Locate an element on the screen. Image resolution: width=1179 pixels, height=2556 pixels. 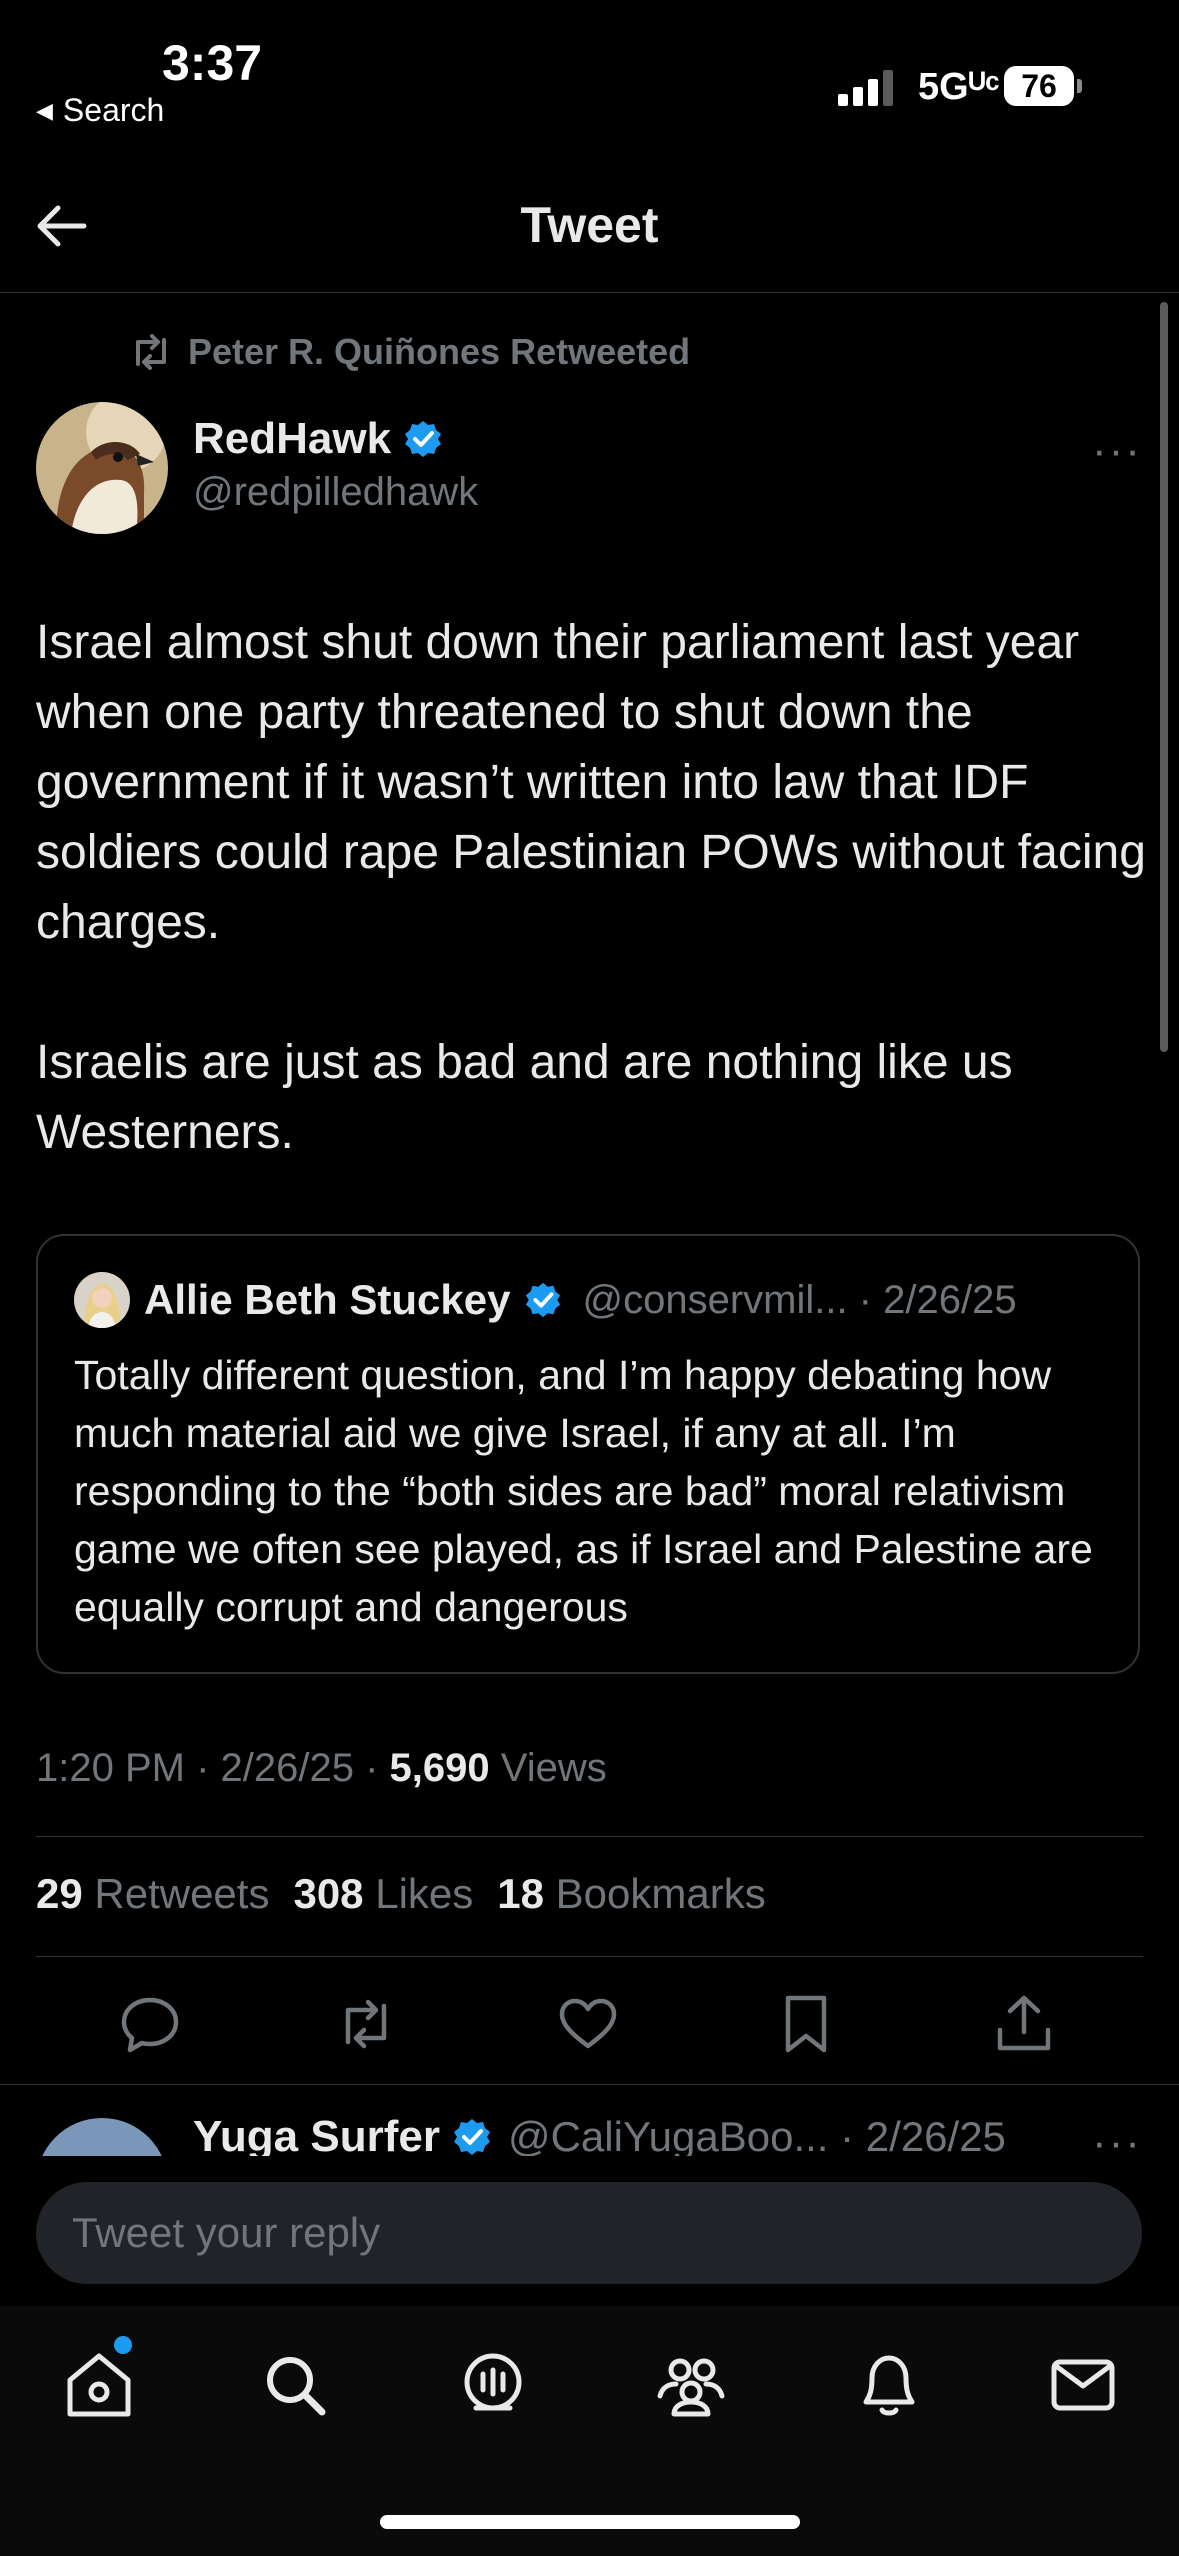
header-divider is located at coordinates (589, 292).